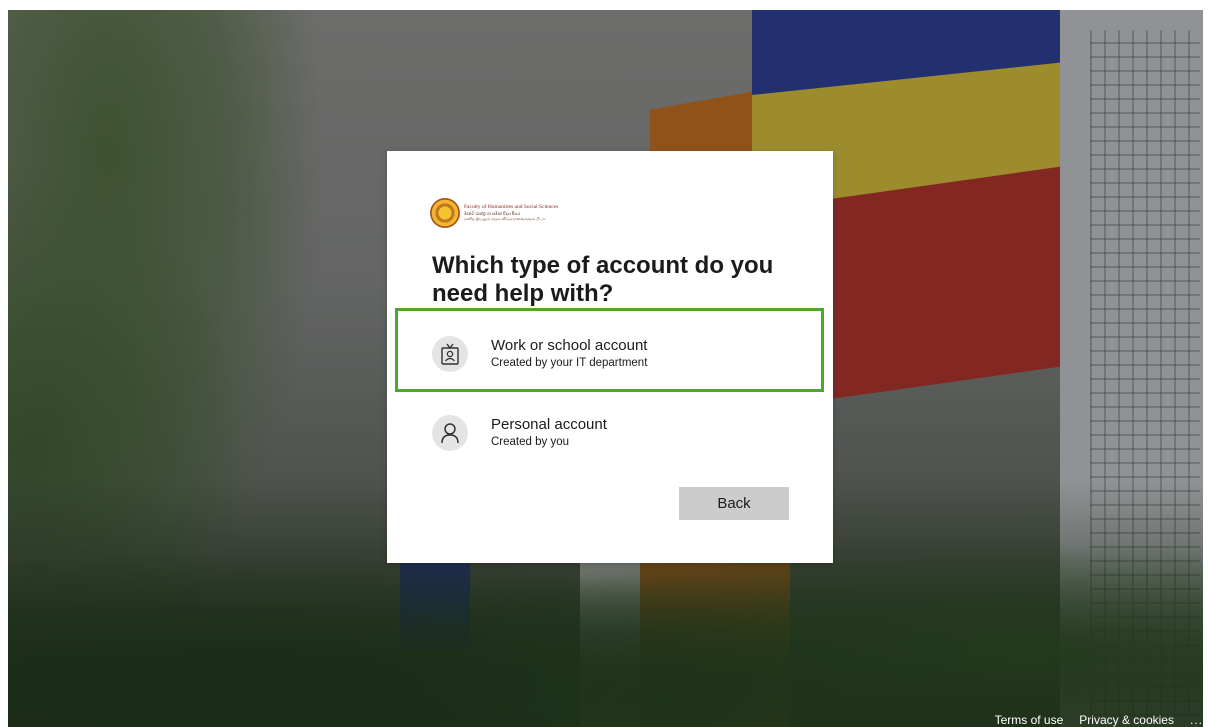  I want to click on person-icon, so click(450, 433).